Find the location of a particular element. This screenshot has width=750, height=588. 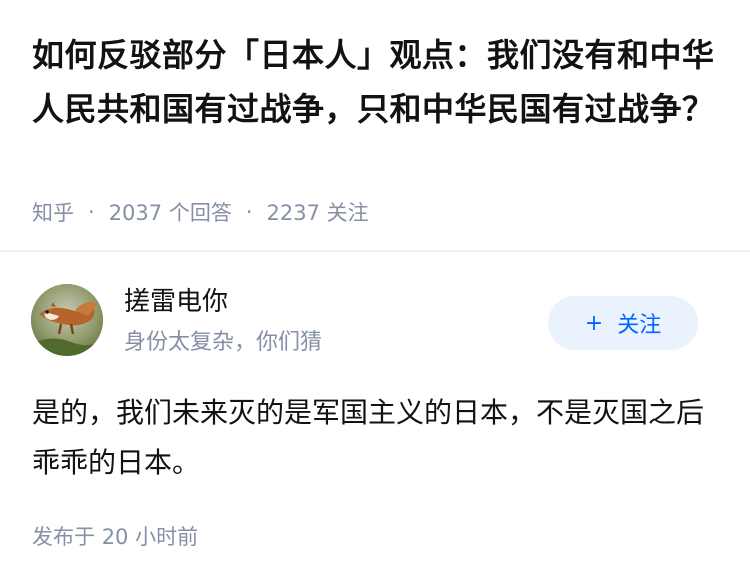

follow-button-label: 关注 is located at coordinates (639, 325).